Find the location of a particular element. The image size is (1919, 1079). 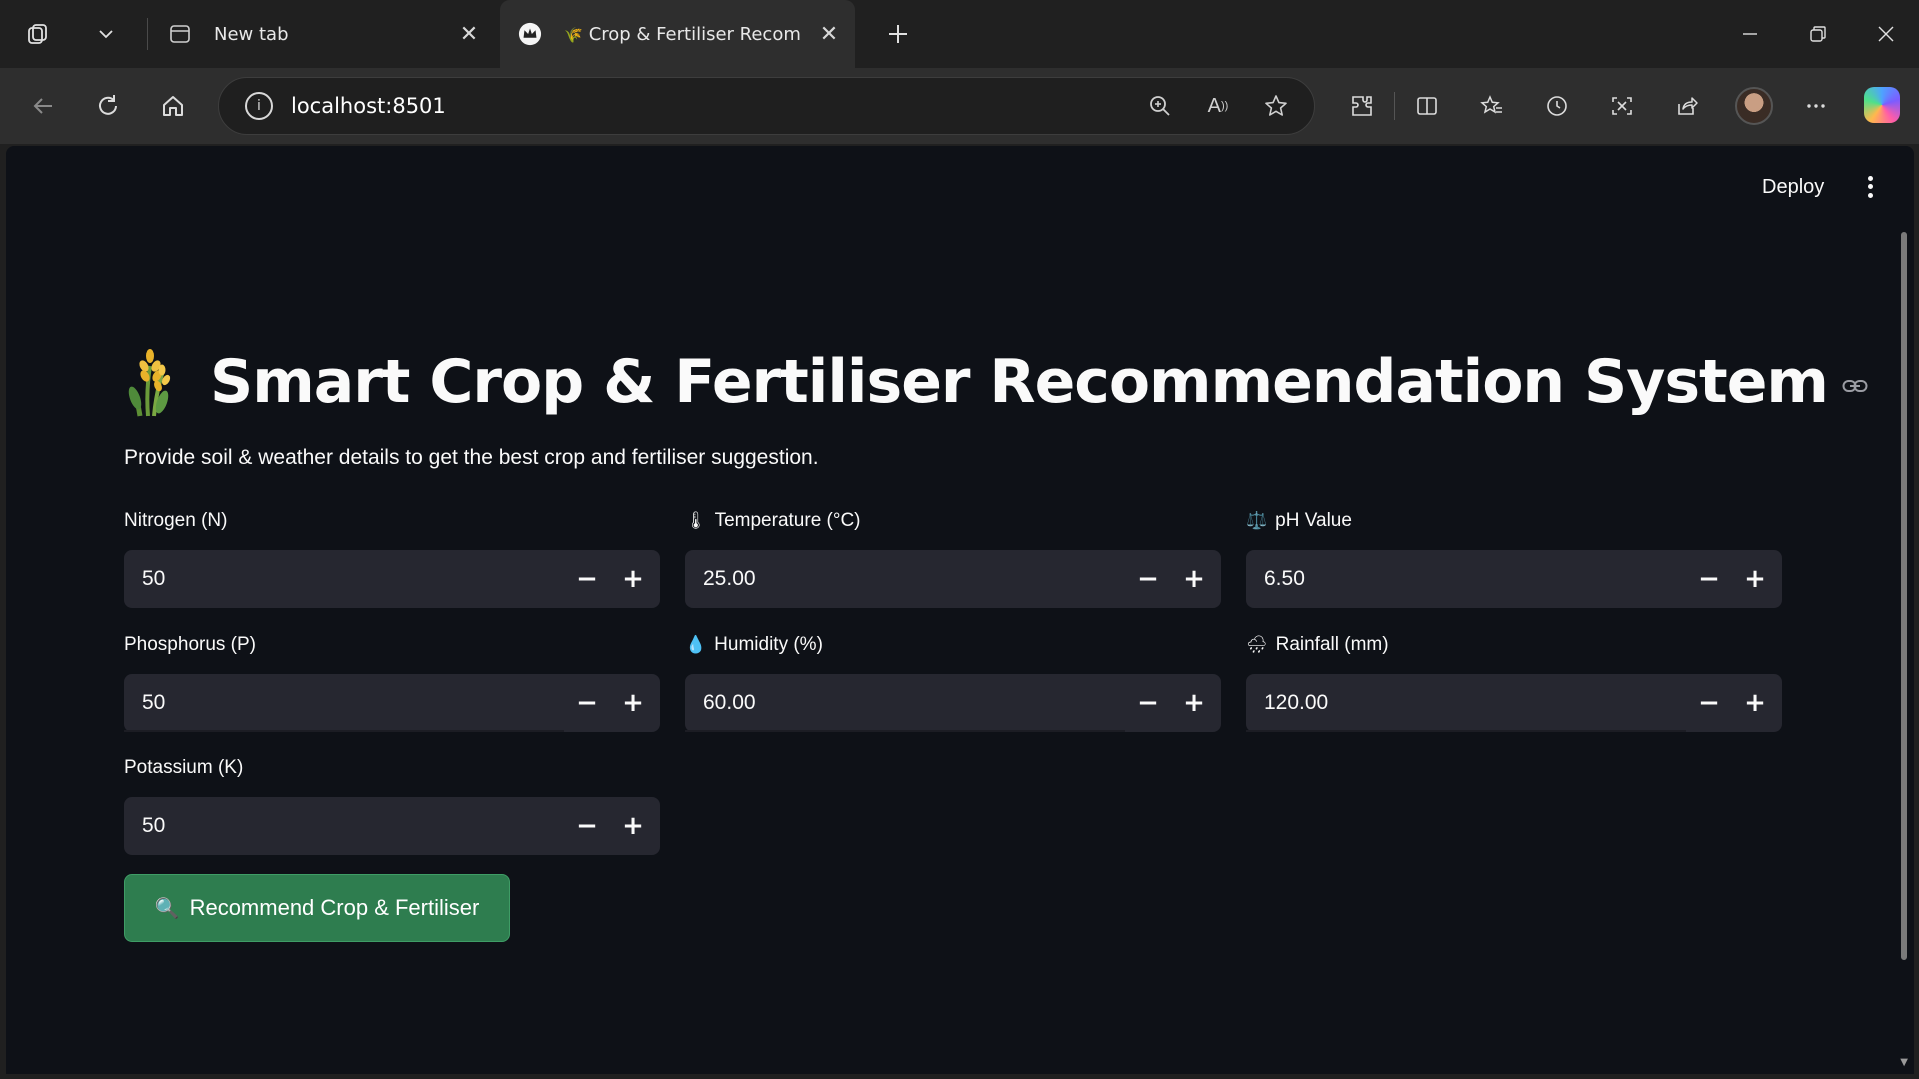

back-icon is located at coordinates (43, 106).